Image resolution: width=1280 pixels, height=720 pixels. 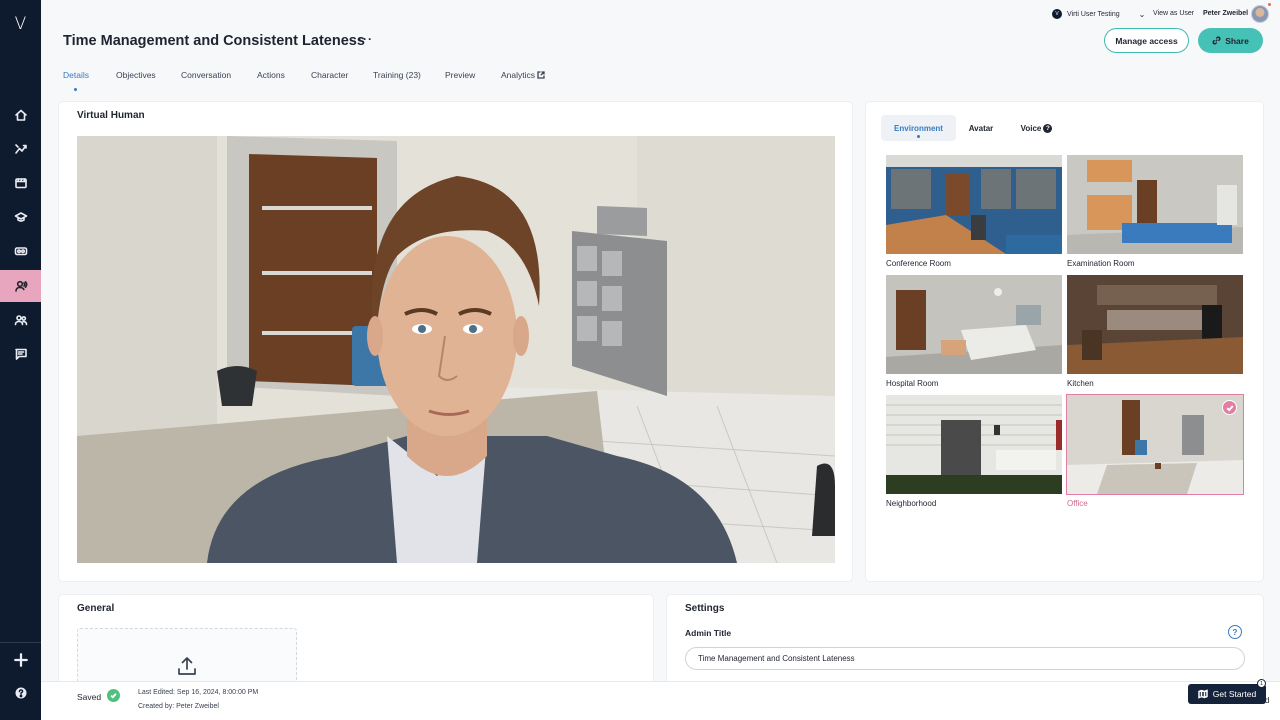 I want to click on tab-avatar: Avatar, so click(x=981, y=128).